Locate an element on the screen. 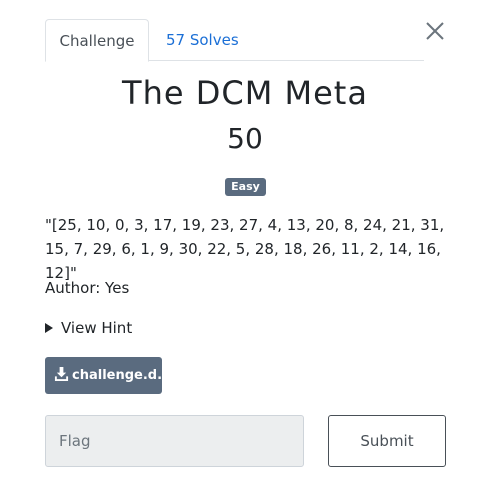 This screenshot has height=484, width=490. close-button is located at coordinates (435, 31).